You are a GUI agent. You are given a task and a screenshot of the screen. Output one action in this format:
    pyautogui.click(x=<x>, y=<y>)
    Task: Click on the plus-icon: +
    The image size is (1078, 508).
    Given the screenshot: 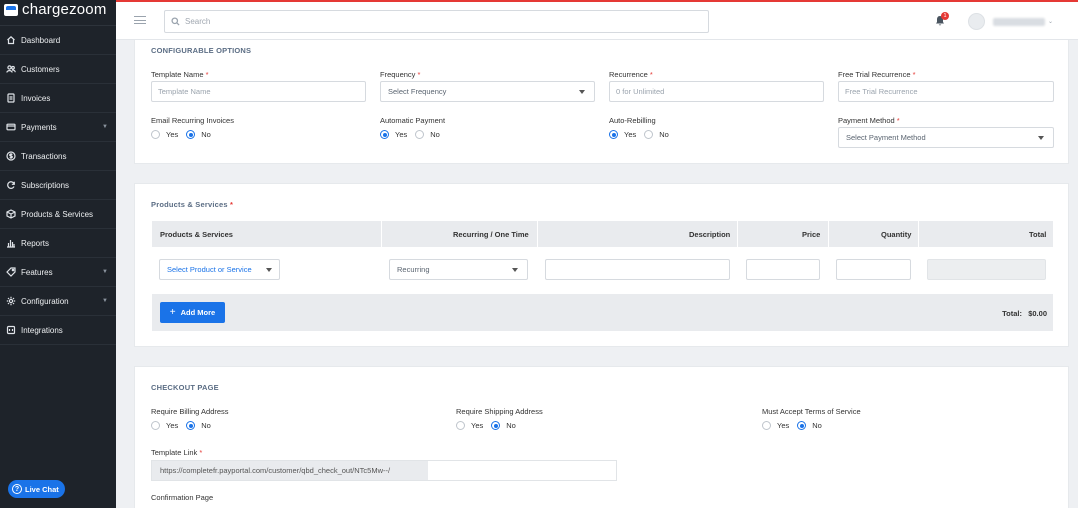 What is the action you would take?
    pyautogui.click(x=172, y=312)
    